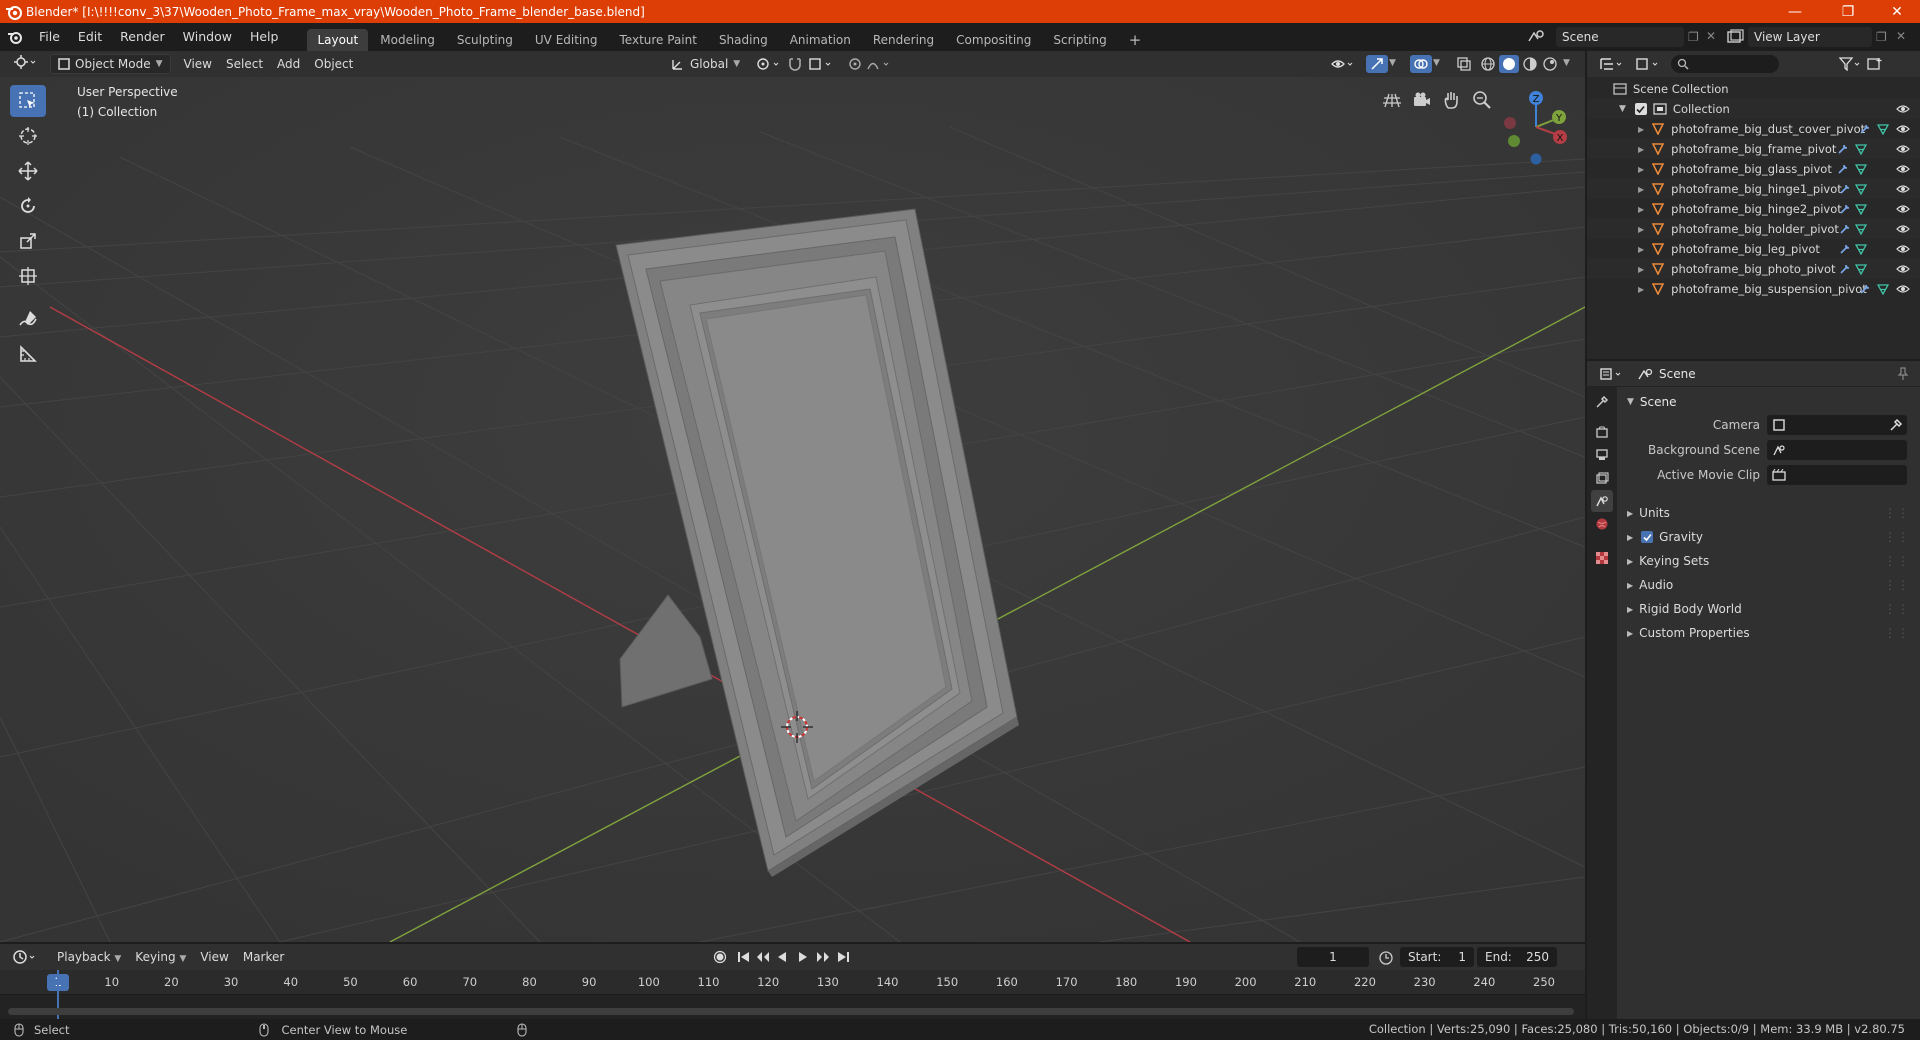 The height and width of the screenshot is (1040, 1920). Describe the element at coordinates (1135, 40) in the screenshot. I see `add-workspace-button: +` at that location.